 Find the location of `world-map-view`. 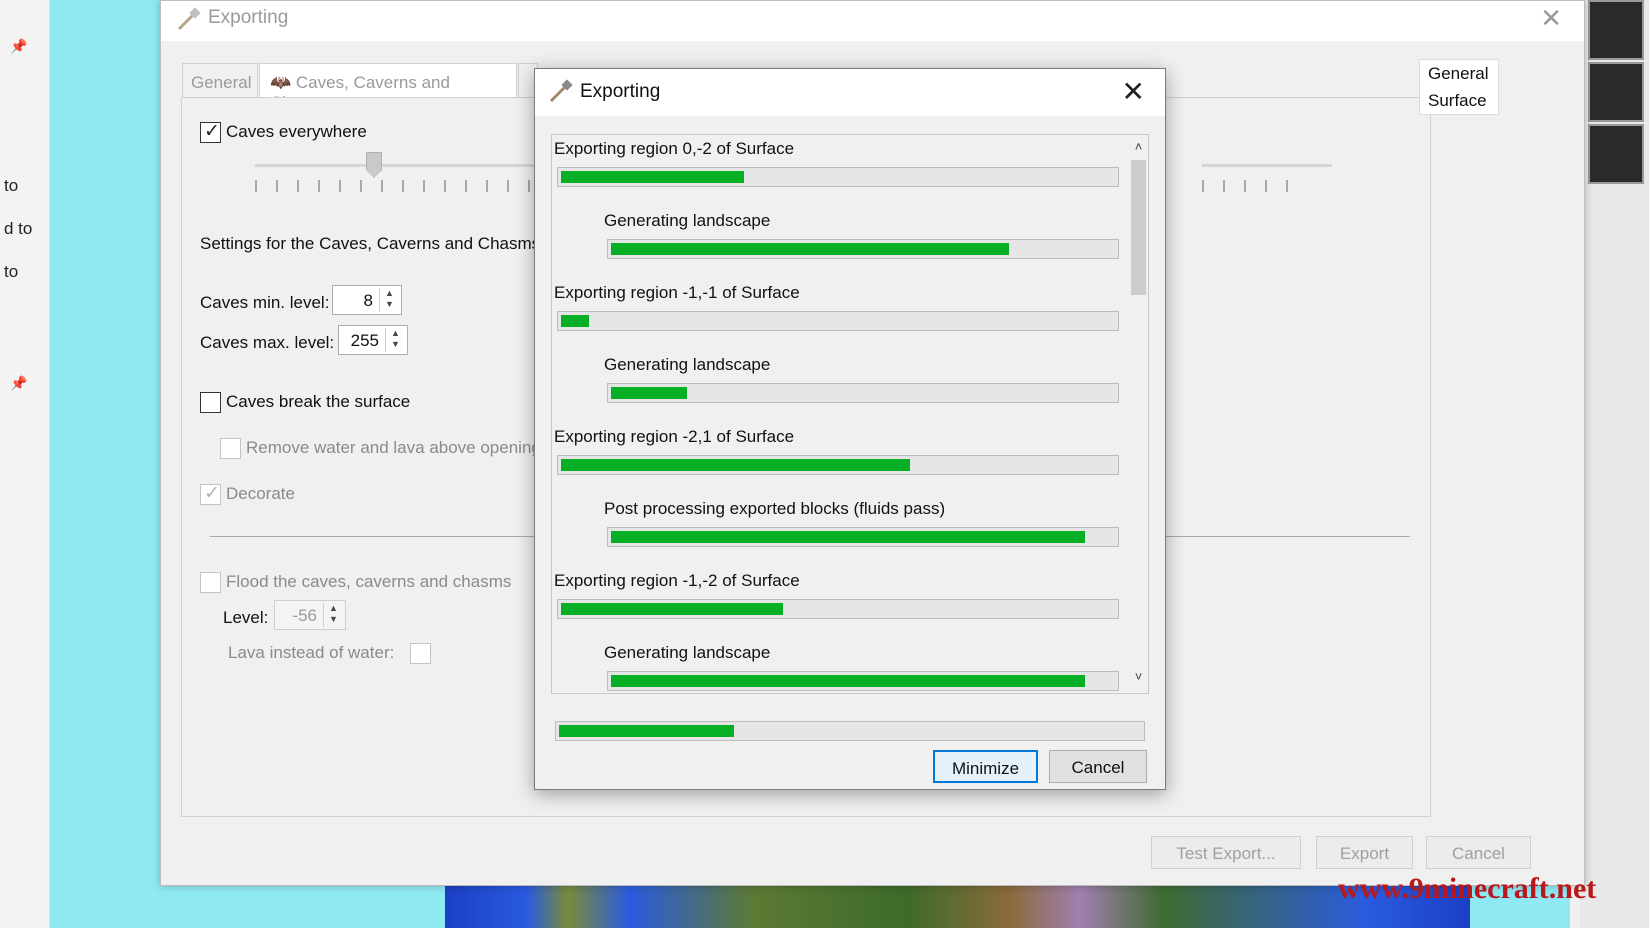

world-map-view is located at coordinates (957, 906).